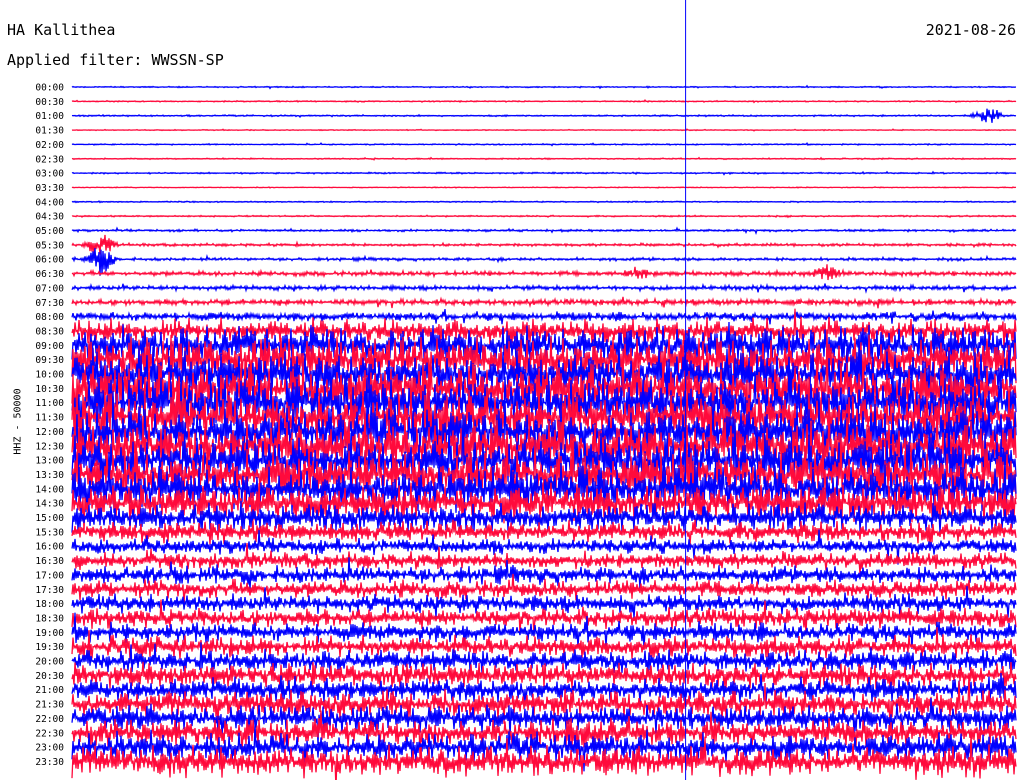 This screenshot has height=780, width=1024. What do you see at coordinates (49, 647) in the screenshot?
I see `row-time-label: 19:30` at bounding box center [49, 647].